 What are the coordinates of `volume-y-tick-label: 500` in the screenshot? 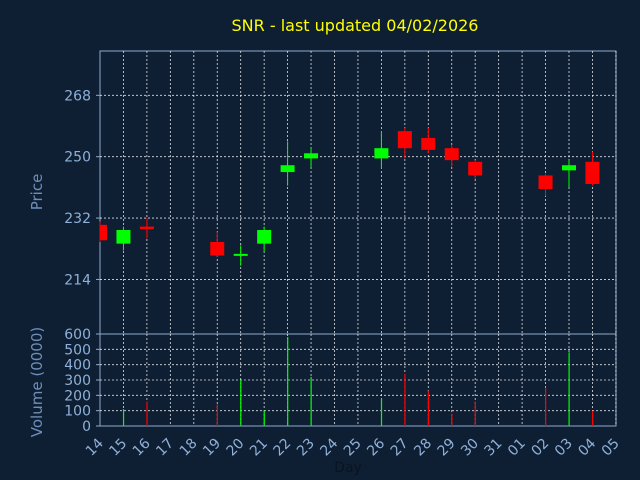 It's located at (77, 350).